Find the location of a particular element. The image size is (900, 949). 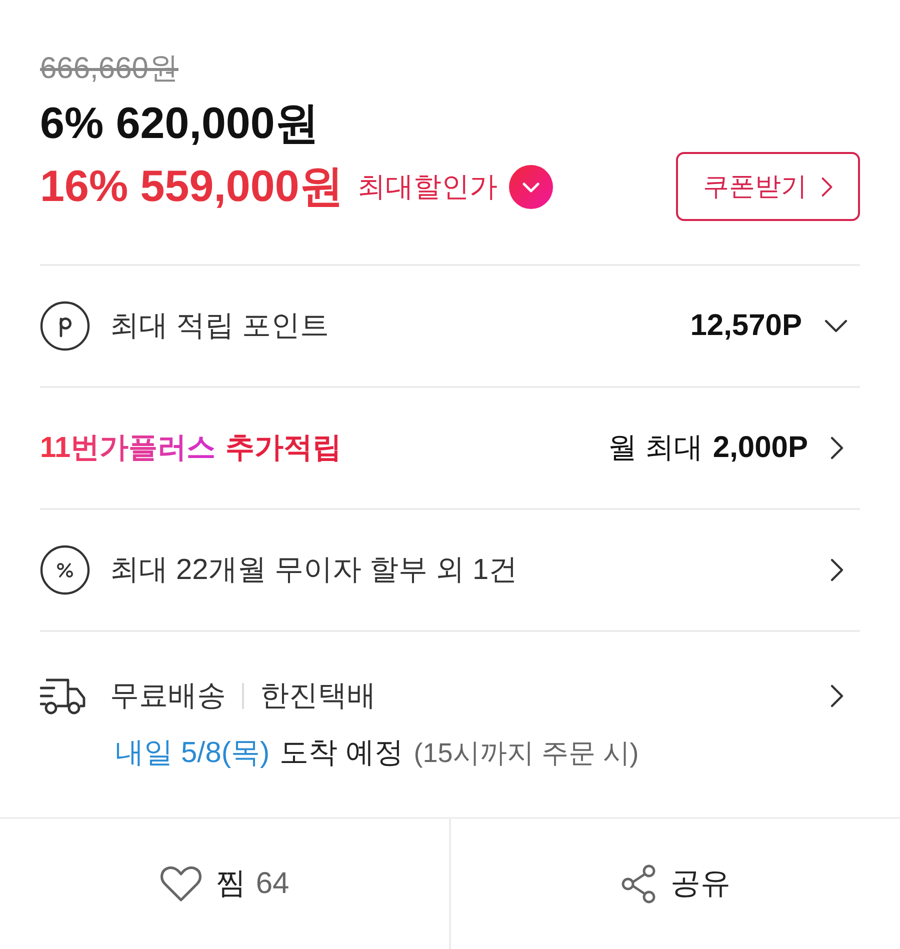

max-discount-price: 16% 559,000원 is located at coordinates (192, 187).